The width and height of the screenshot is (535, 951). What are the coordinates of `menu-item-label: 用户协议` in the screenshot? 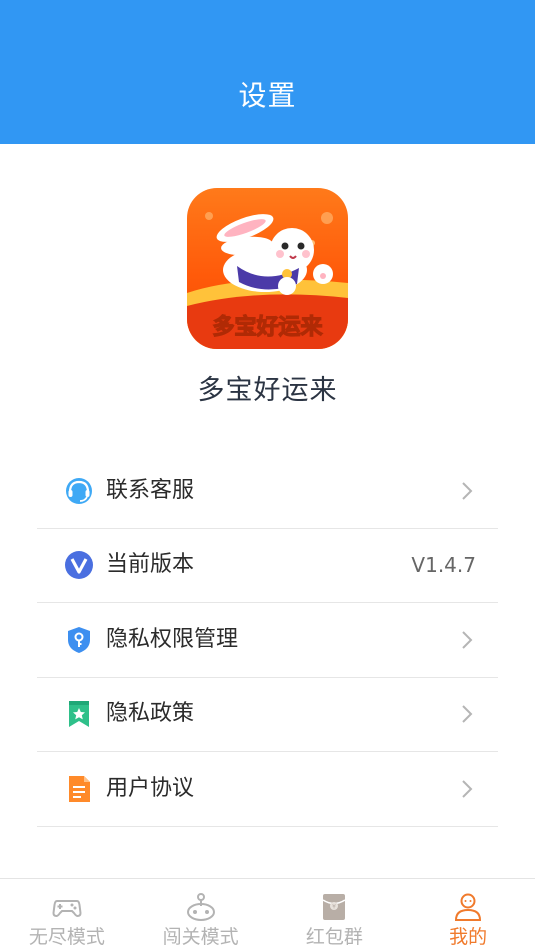 It's located at (150, 788).